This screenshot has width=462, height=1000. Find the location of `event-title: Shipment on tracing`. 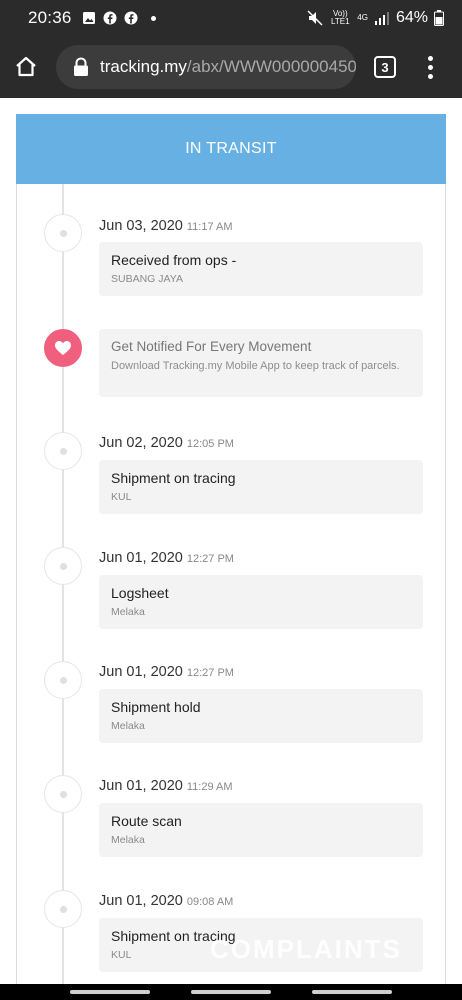

event-title: Shipment on tracing is located at coordinates (173, 478).